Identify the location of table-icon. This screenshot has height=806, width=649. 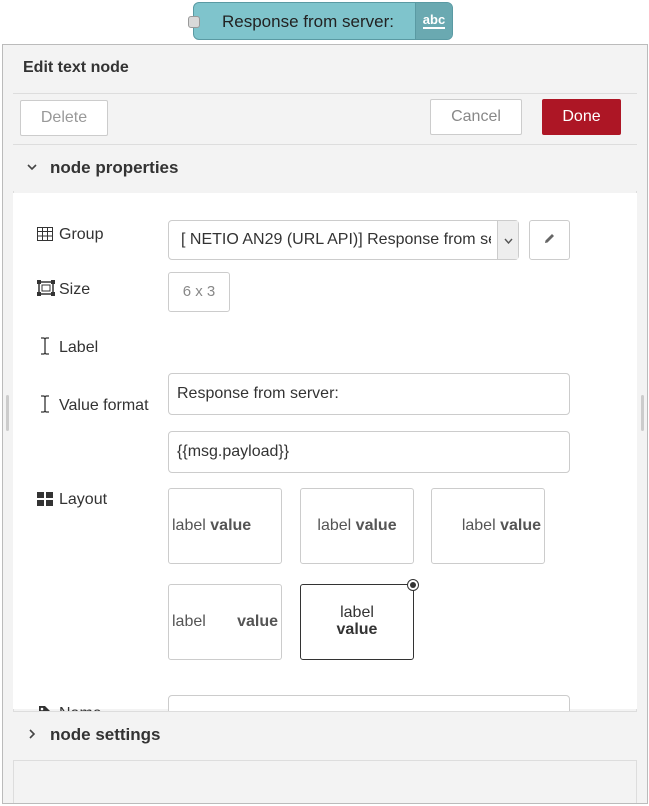
(45, 235).